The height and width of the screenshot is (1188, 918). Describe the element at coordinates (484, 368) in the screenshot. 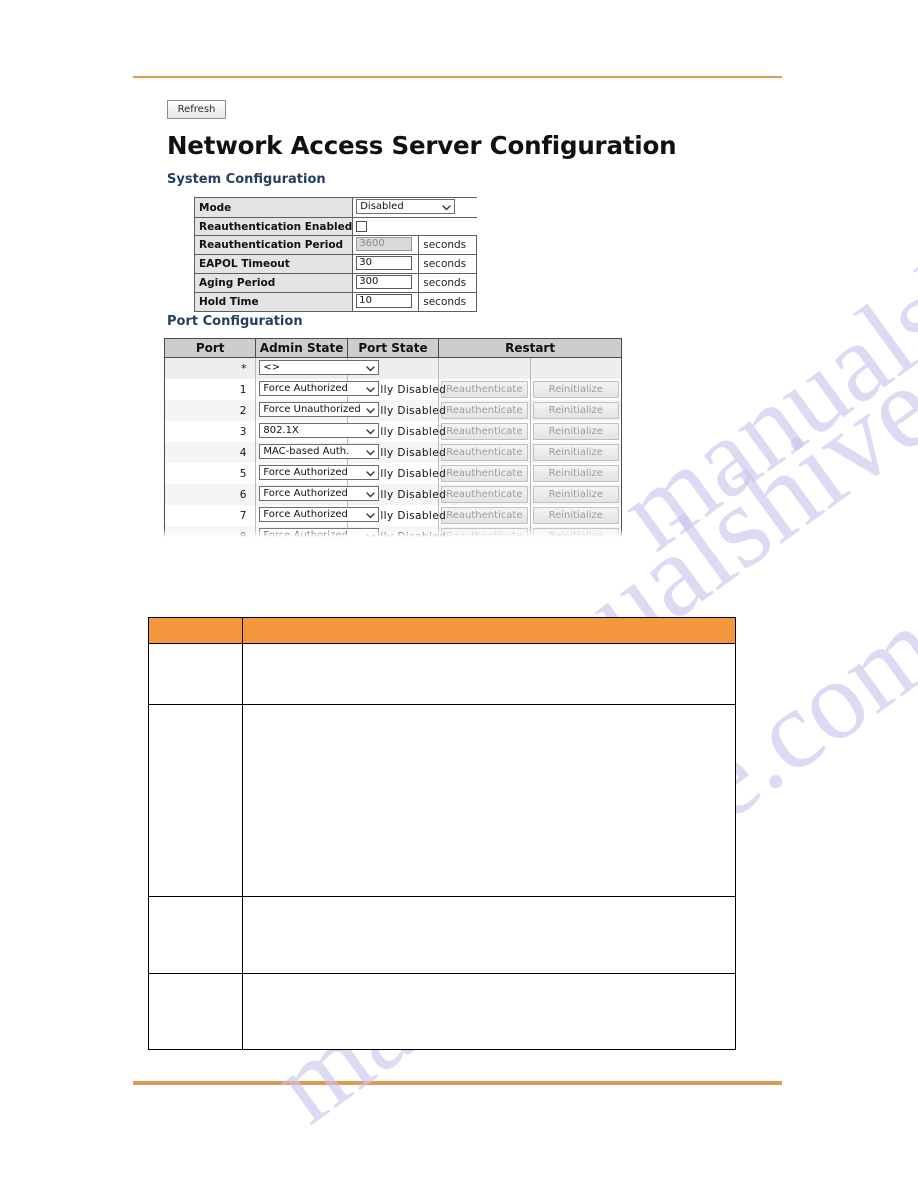

I see `cell-reauthenticate` at that location.